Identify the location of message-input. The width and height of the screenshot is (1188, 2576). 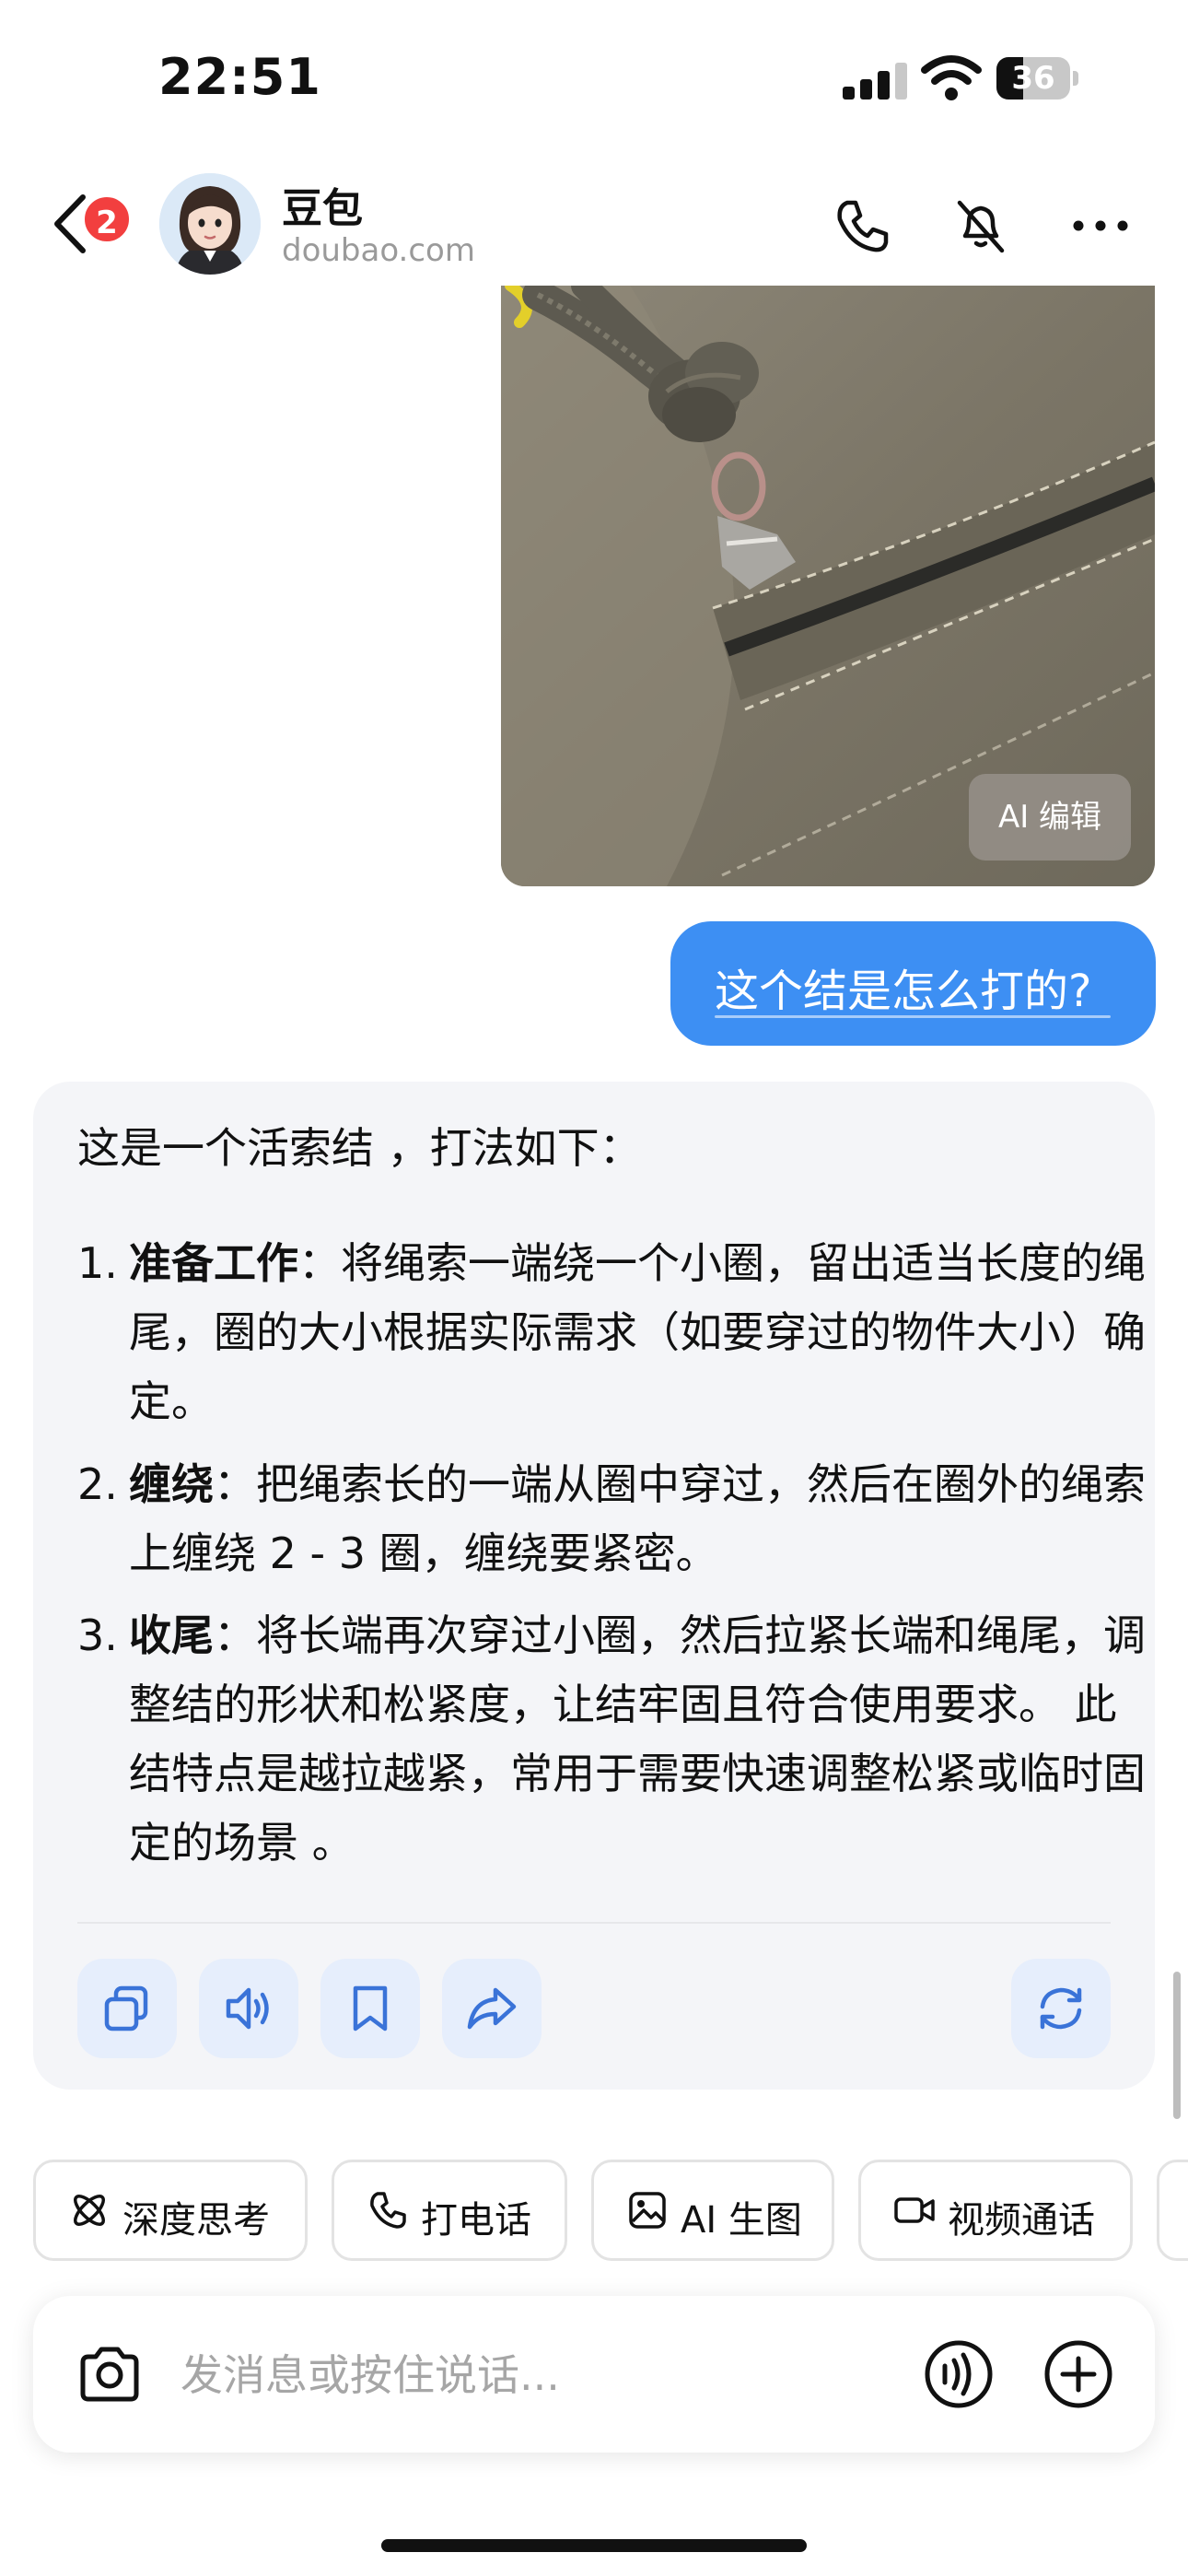
(503, 2375).